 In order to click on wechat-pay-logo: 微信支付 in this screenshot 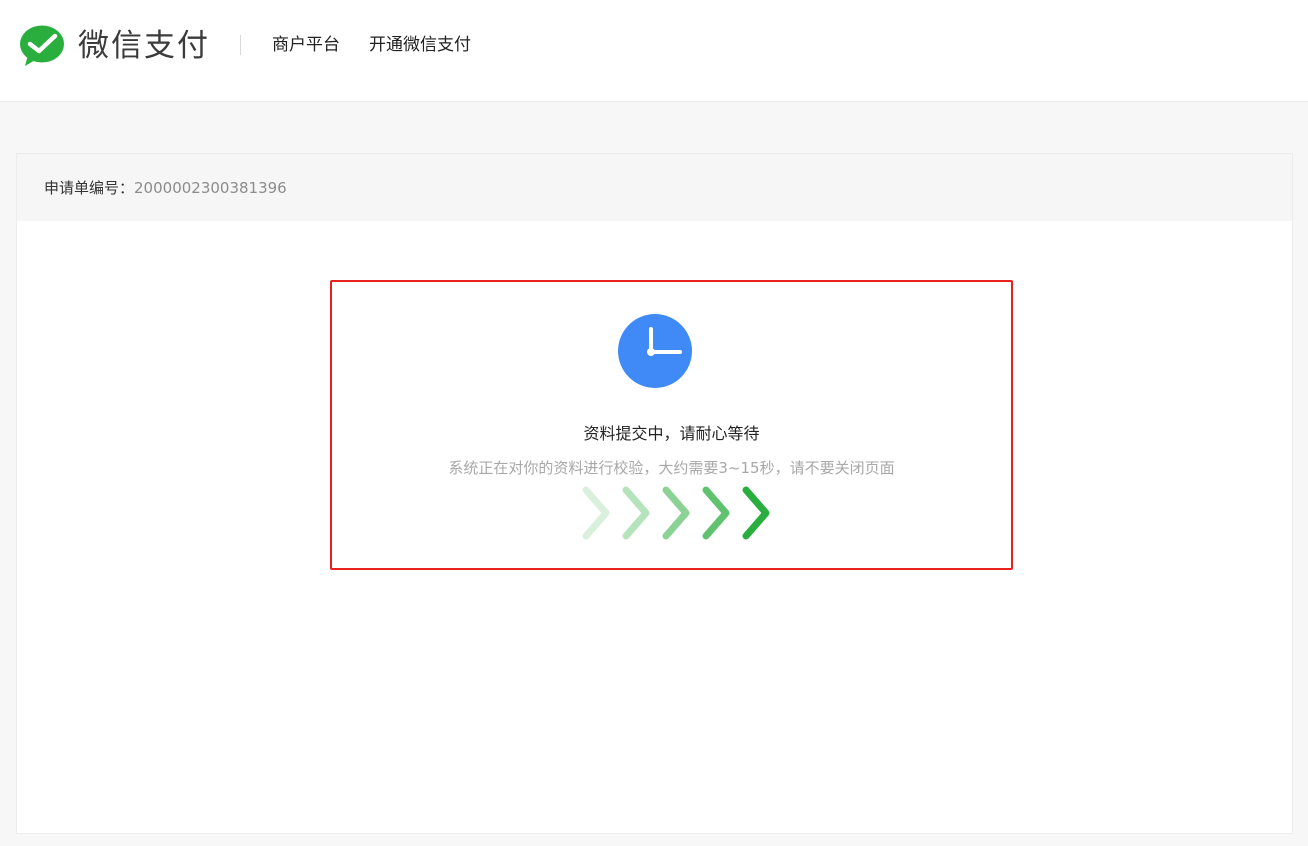, I will do `click(114, 46)`.